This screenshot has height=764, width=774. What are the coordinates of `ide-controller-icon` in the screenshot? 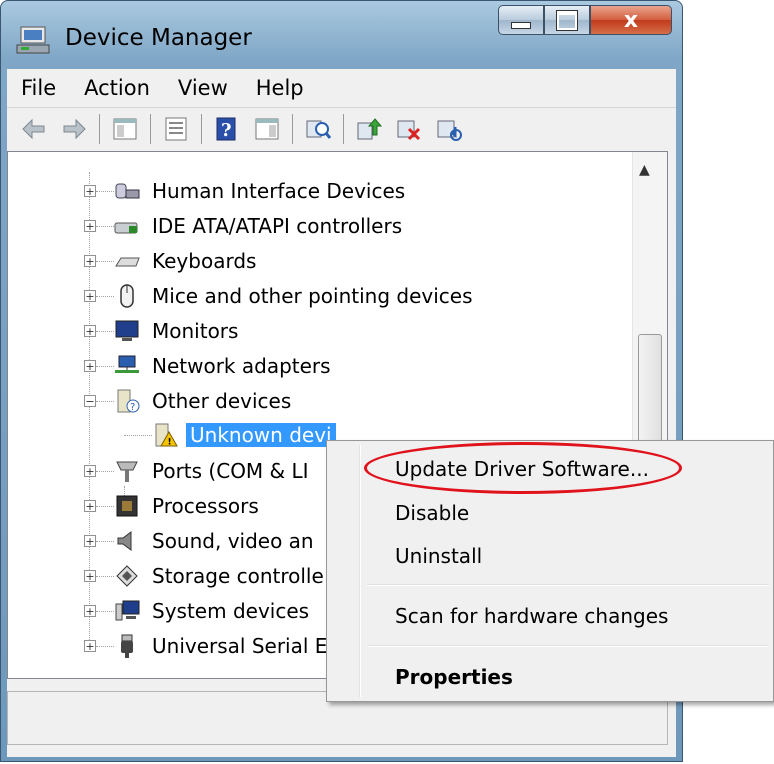 It's located at (126, 228).